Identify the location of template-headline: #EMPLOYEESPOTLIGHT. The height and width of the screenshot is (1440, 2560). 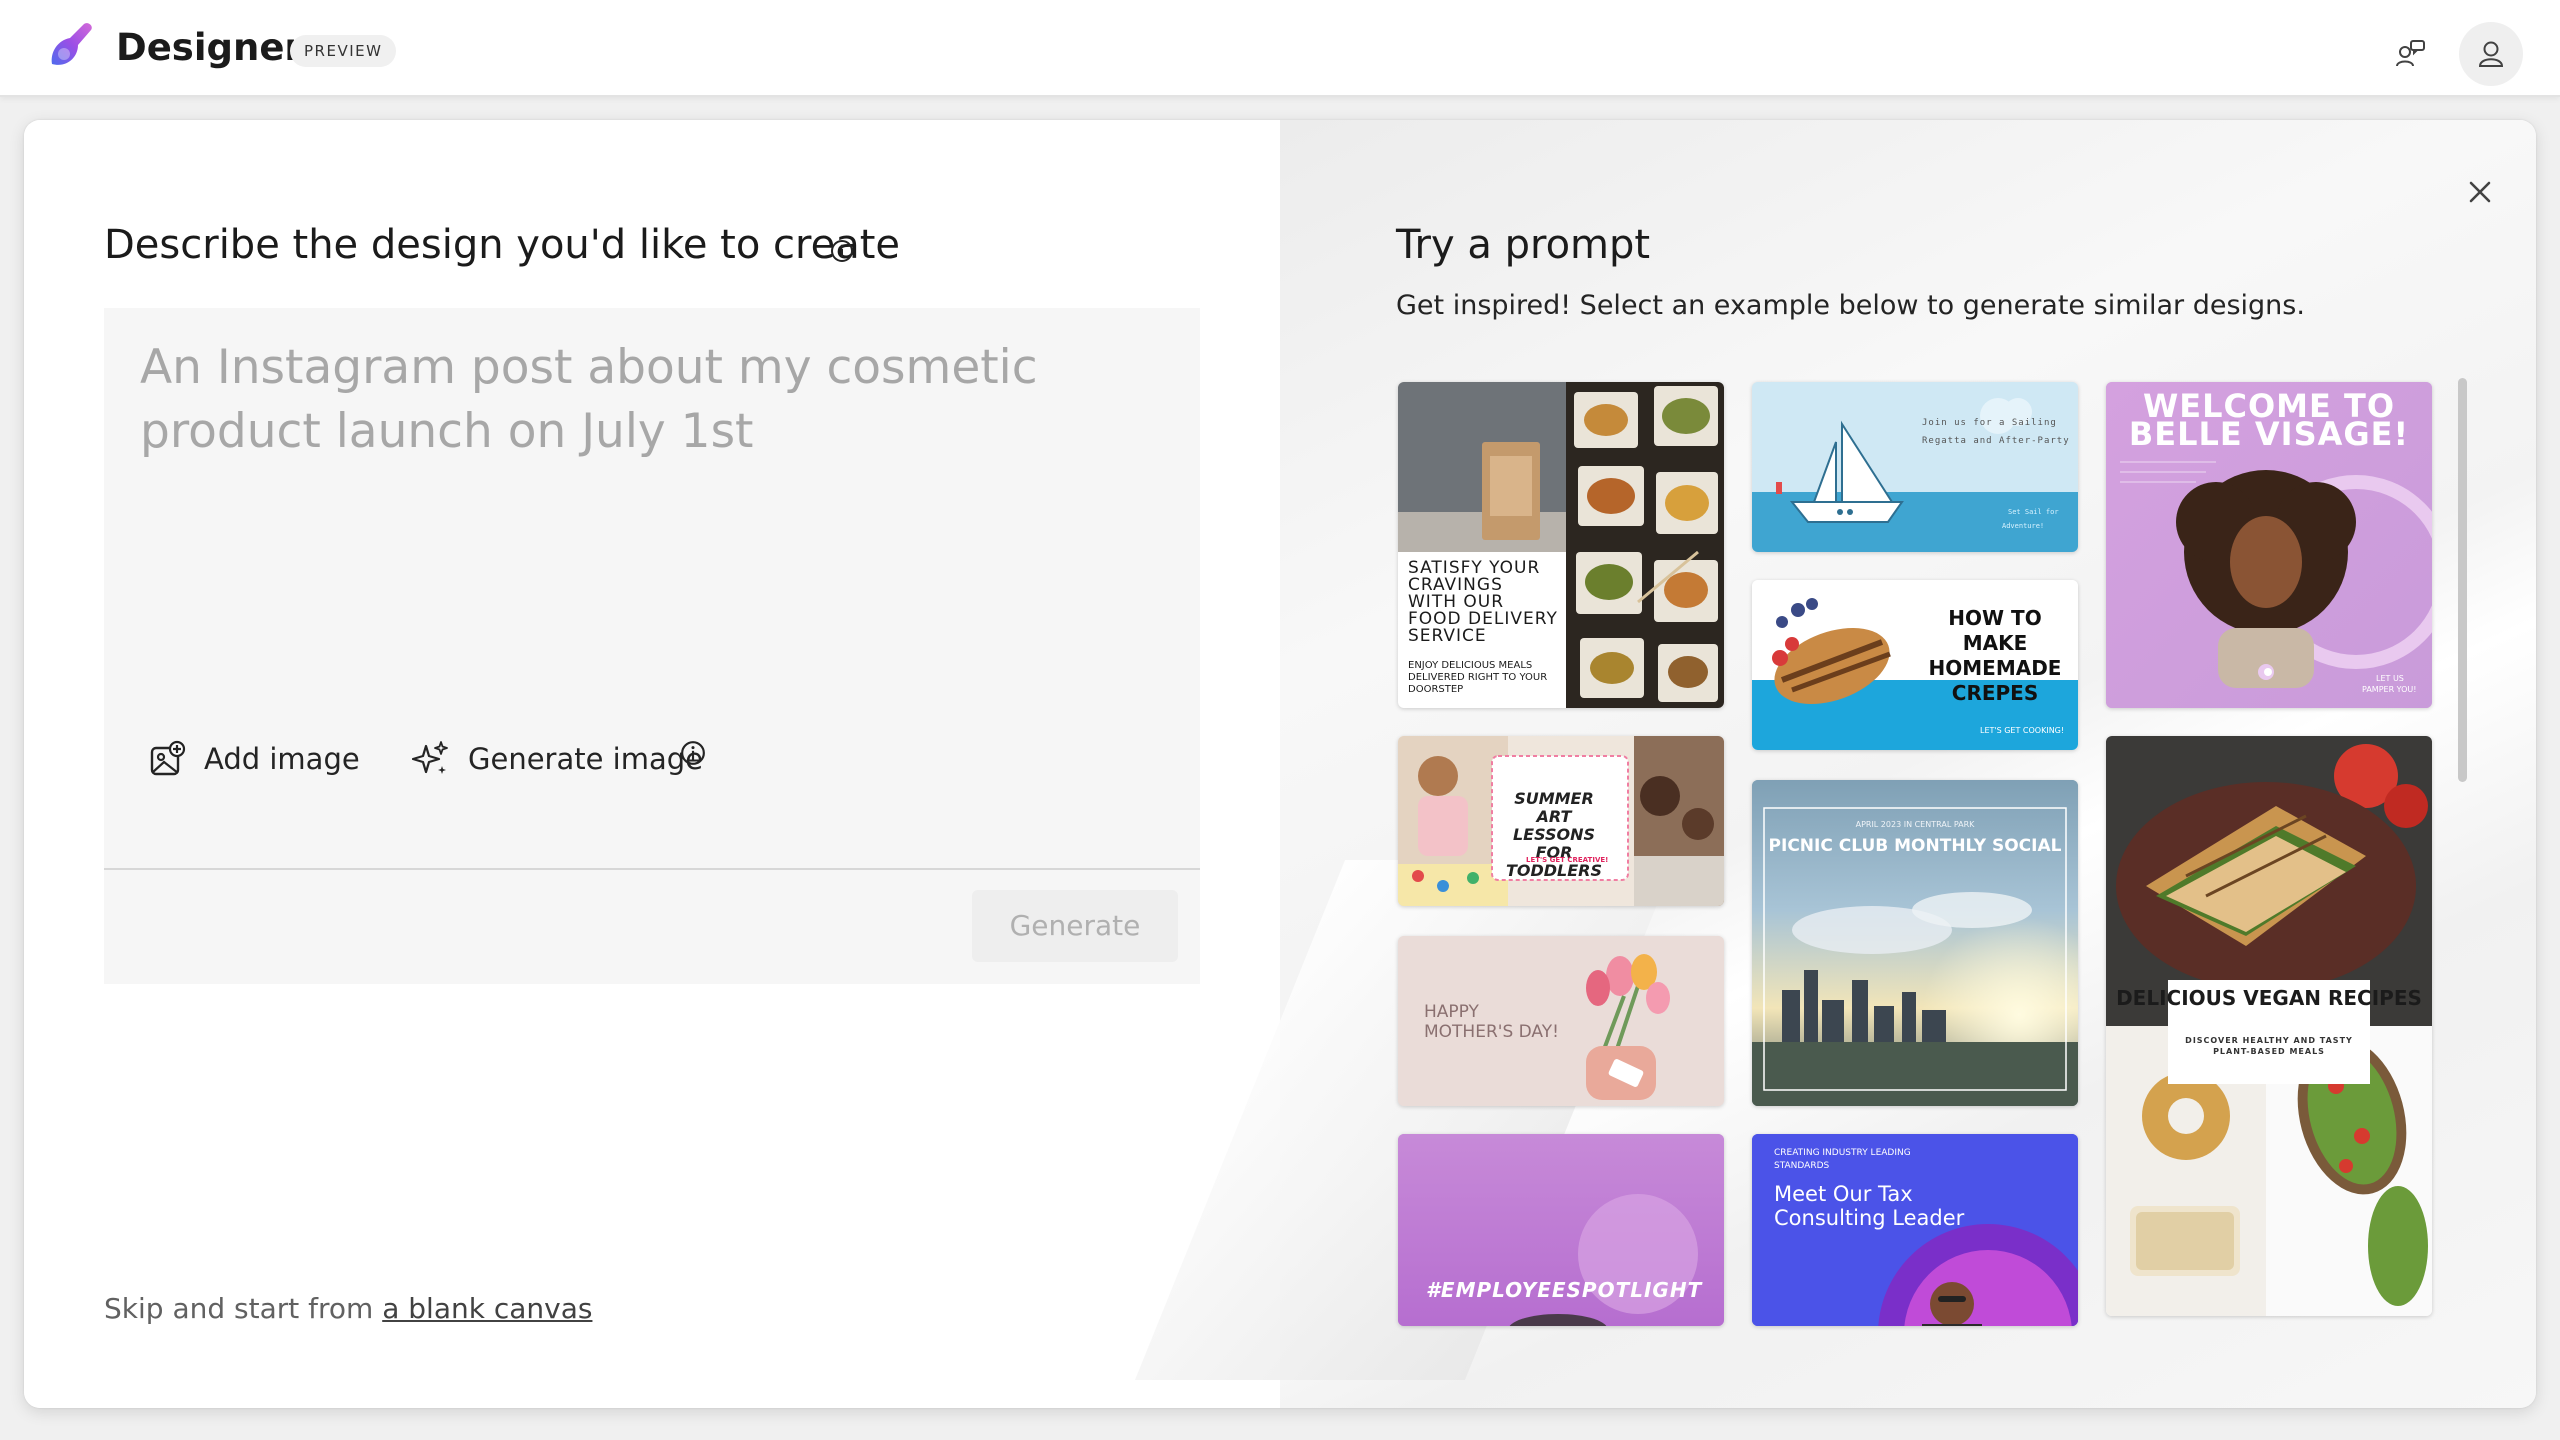
(1564, 1290).